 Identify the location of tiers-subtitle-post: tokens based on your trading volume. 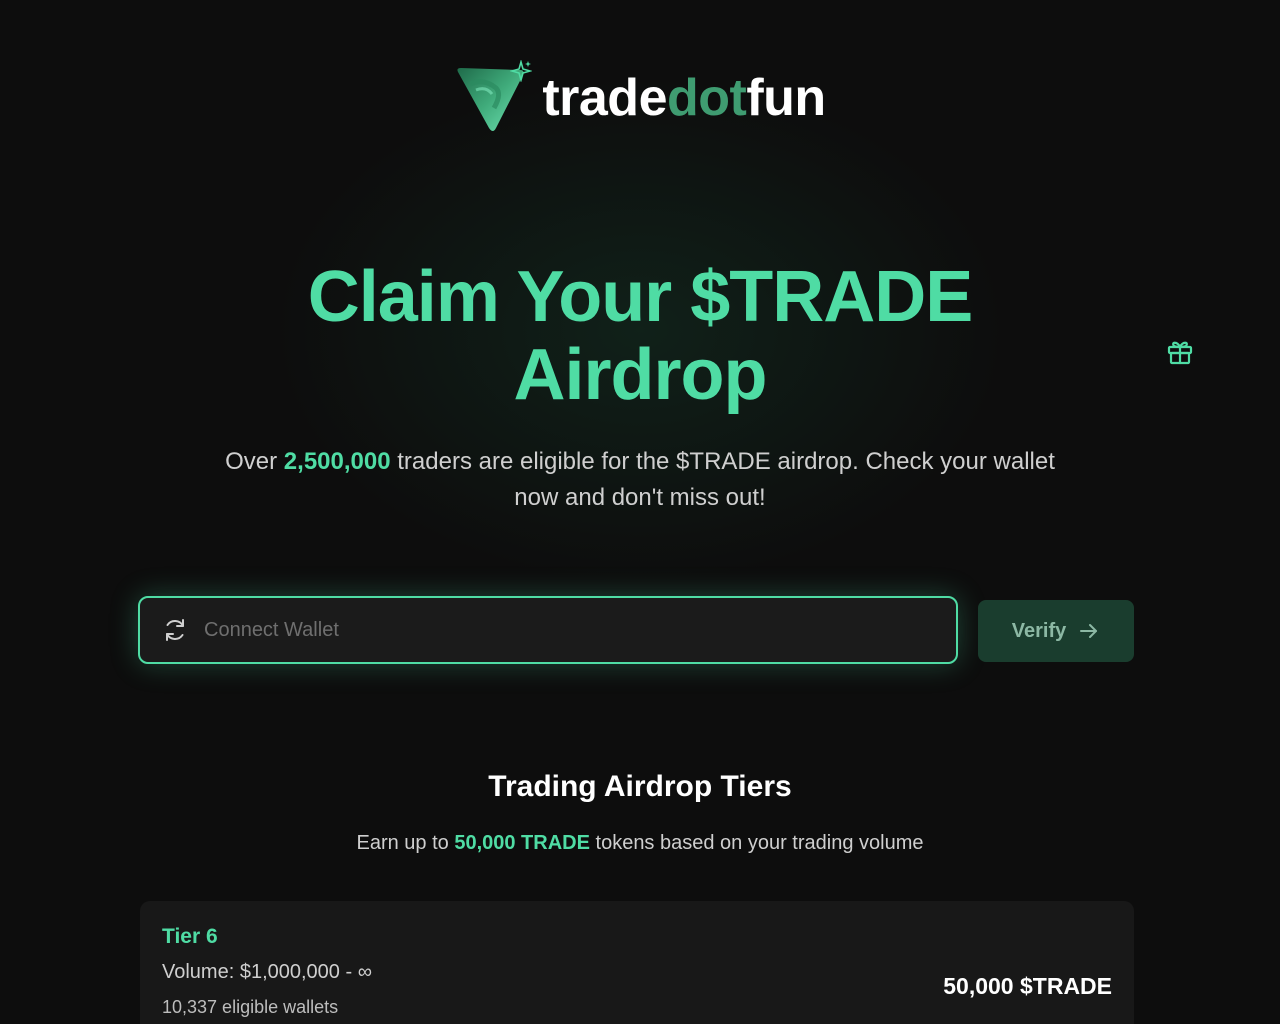
(756, 843).